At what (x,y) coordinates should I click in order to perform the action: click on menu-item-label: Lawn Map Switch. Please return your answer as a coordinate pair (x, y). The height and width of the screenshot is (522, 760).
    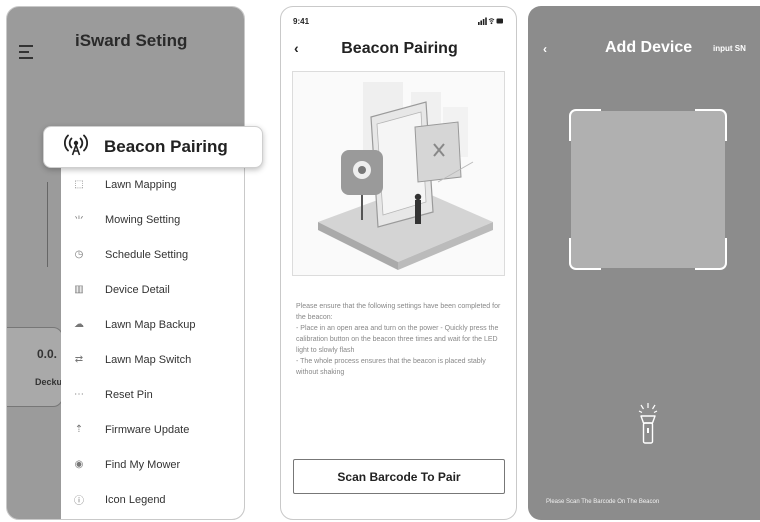
    Looking at the image, I should click on (148, 359).